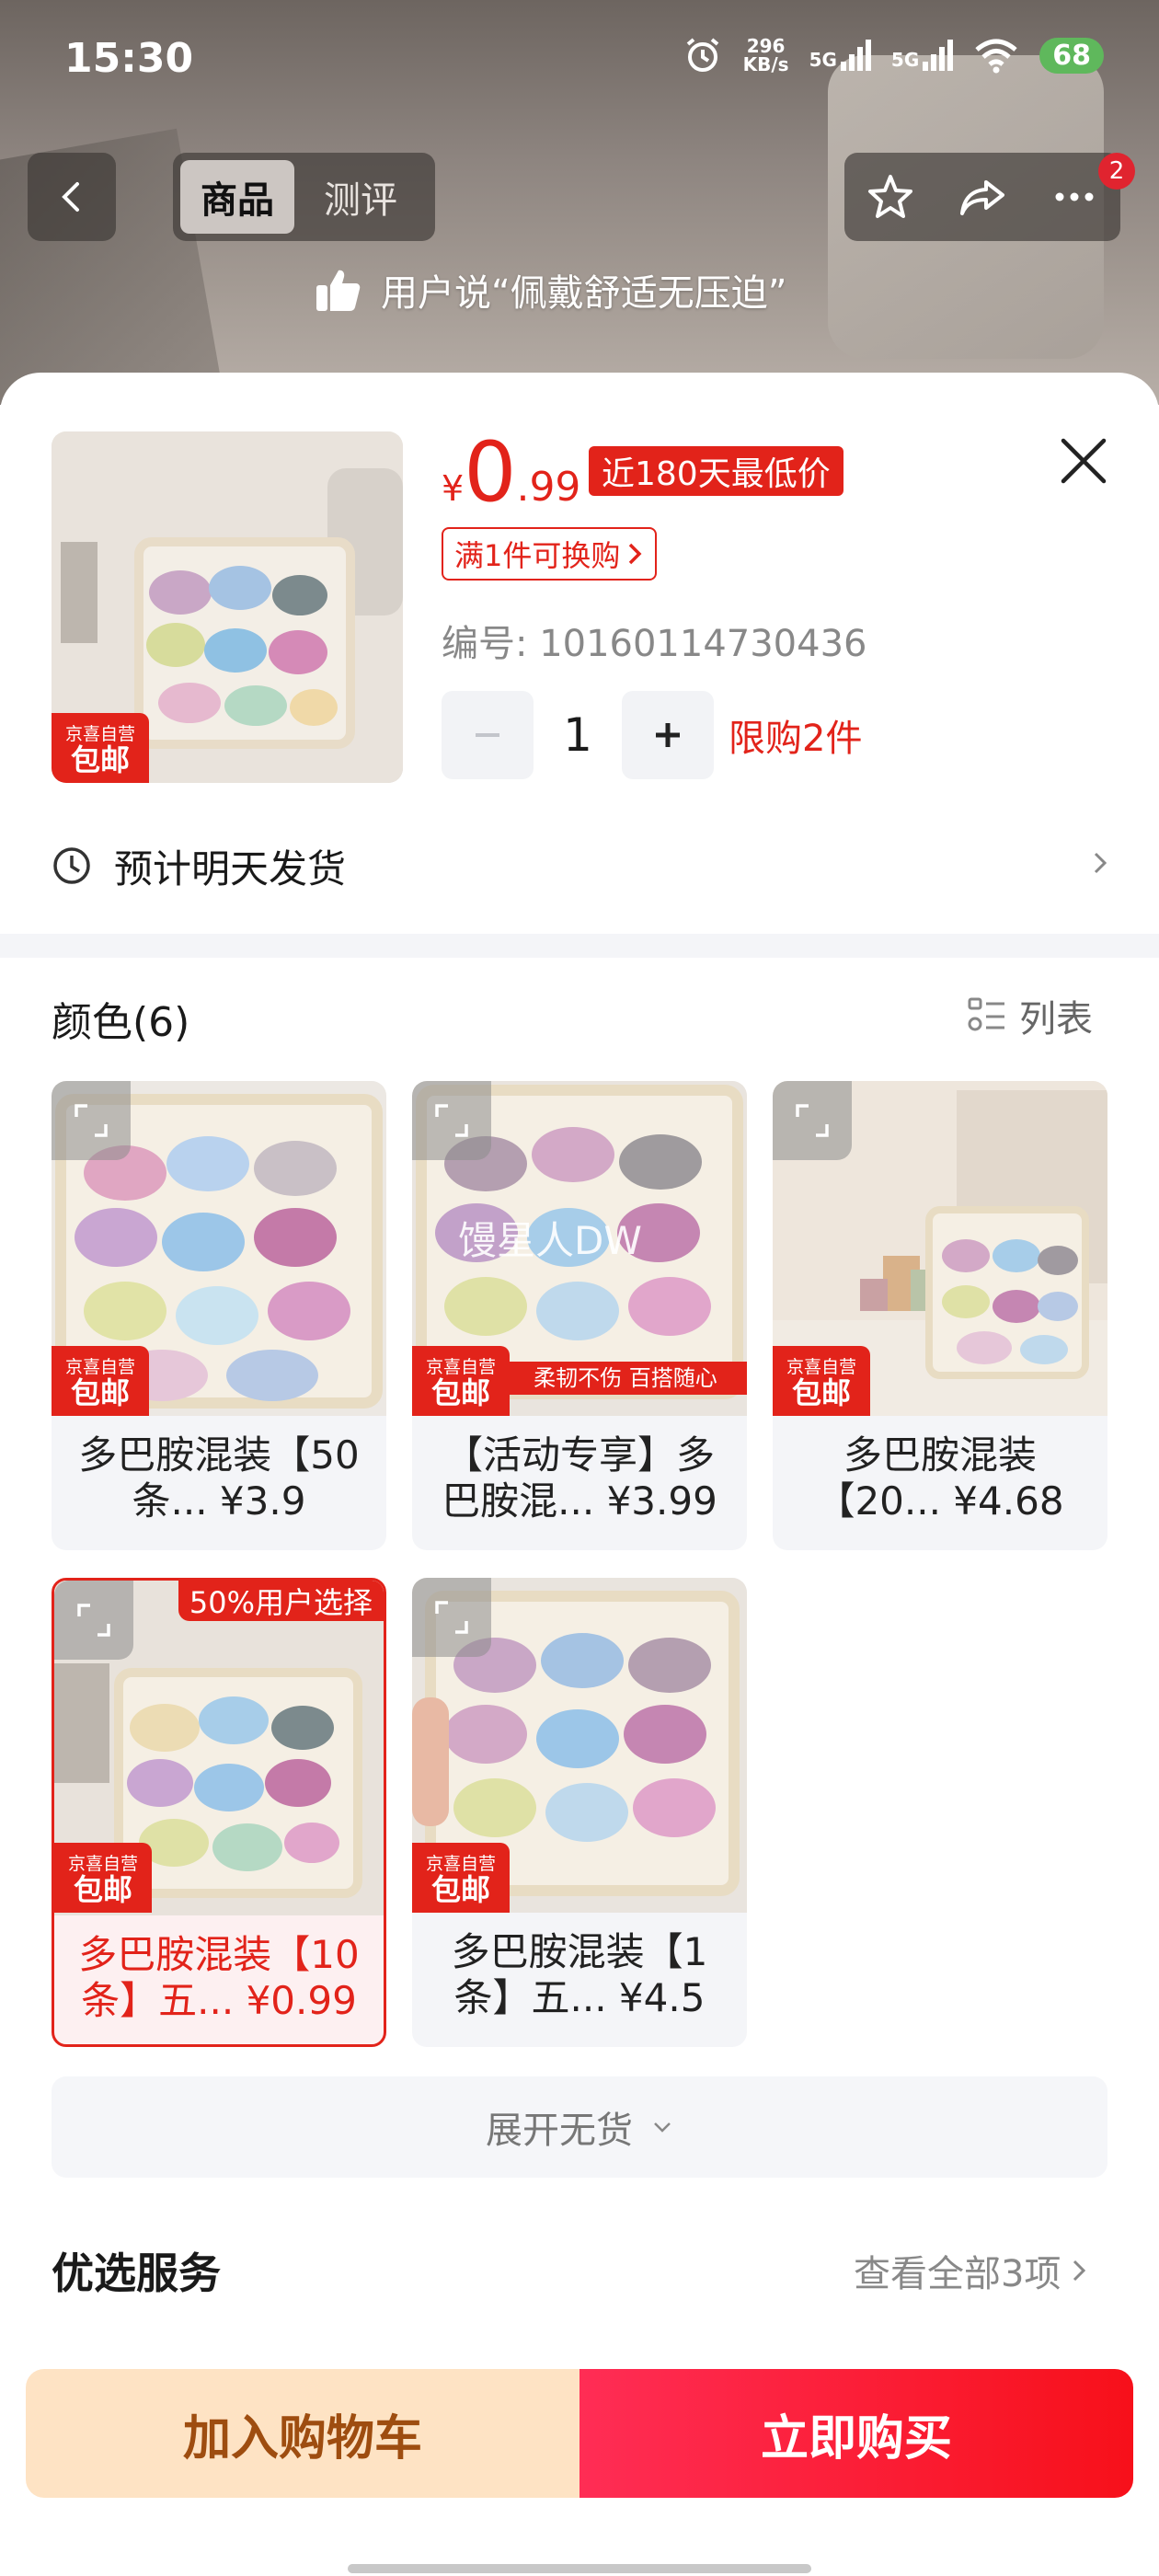 This screenshot has width=1159, height=2576. Describe the element at coordinates (559, 2131) in the screenshot. I see `expand-out-of-stock-label: 展开无货` at that location.